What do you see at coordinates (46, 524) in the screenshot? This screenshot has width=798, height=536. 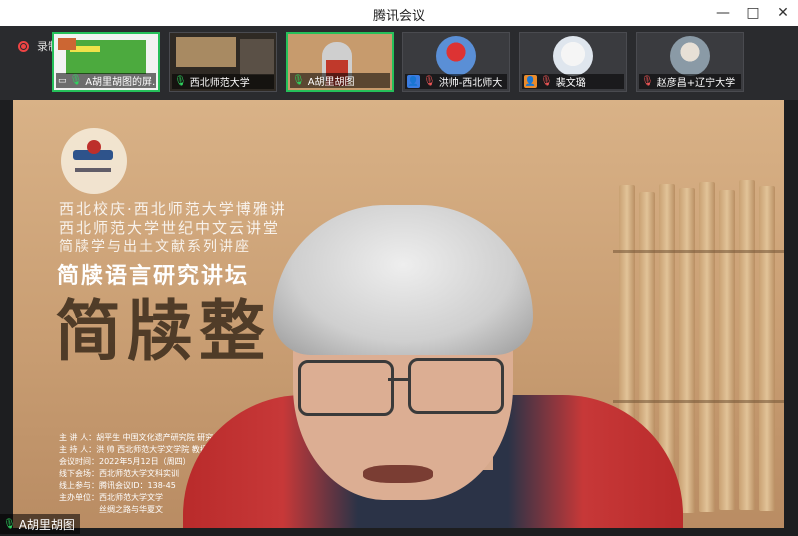 I see `speaker-name: A胡里胡图` at bounding box center [46, 524].